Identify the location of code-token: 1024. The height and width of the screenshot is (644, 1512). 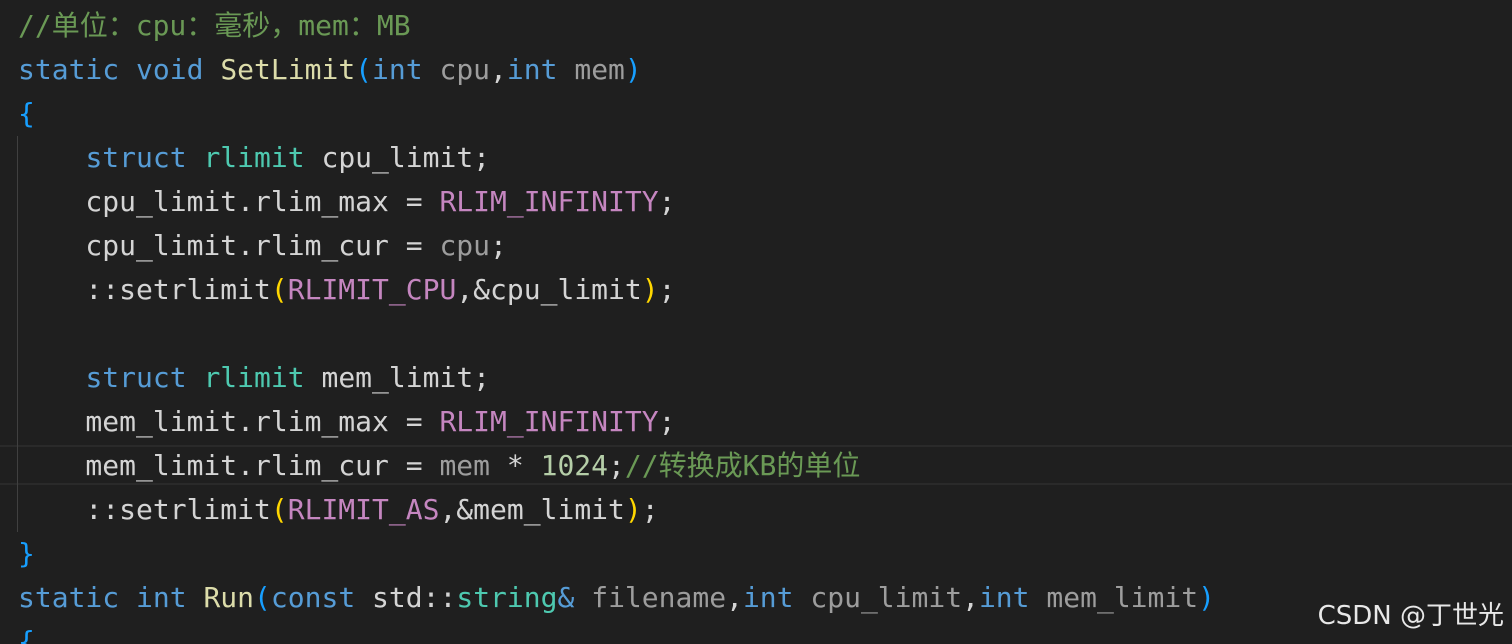
(574, 465).